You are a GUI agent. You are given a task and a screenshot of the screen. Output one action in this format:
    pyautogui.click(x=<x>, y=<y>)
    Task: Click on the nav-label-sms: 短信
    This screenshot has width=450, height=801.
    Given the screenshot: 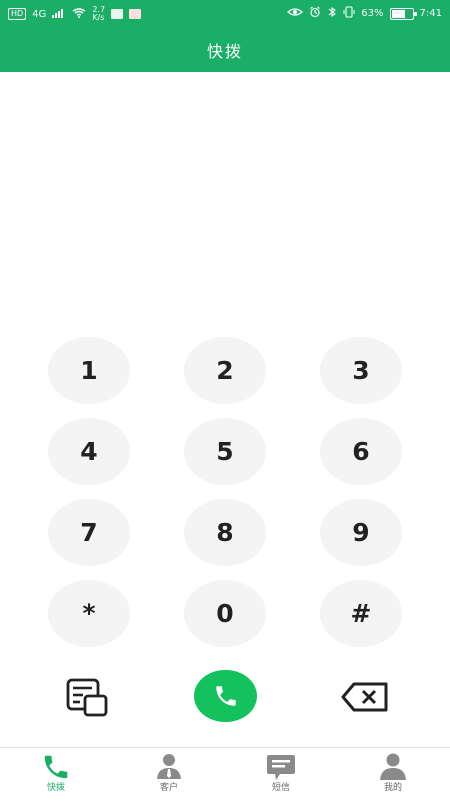 What is the action you would take?
    pyautogui.click(x=280, y=788)
    